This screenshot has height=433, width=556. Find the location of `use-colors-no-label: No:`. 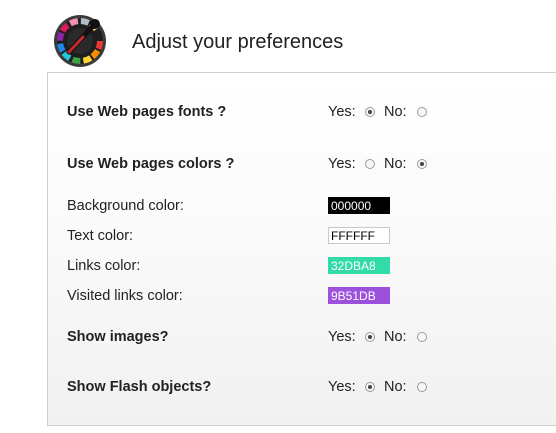

use-colors-no-label: No: is located at coordinates (395, 164).